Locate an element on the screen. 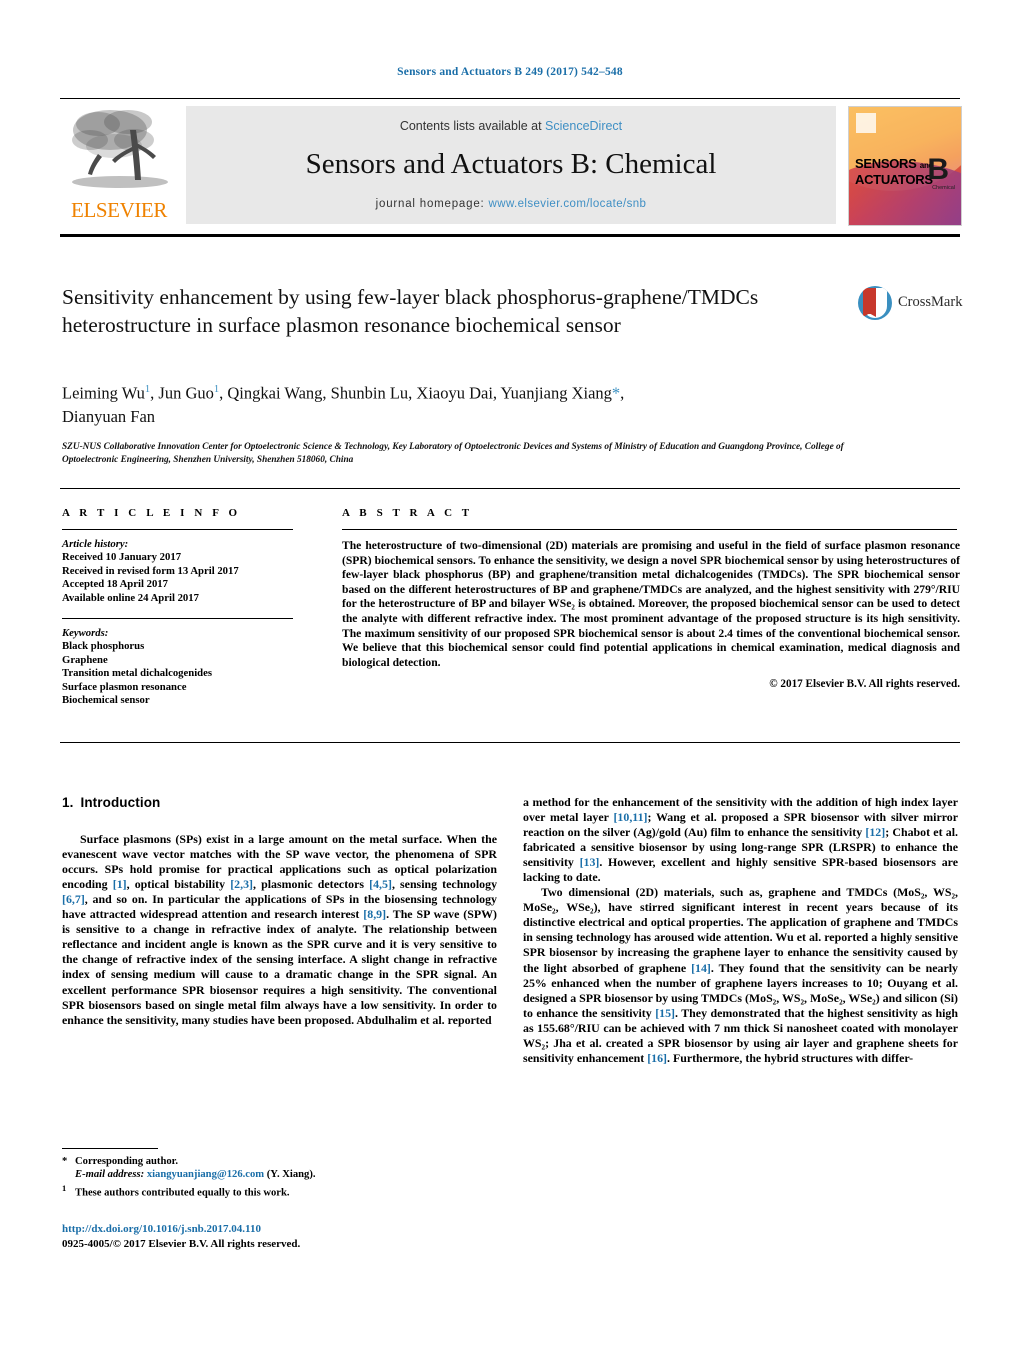 Image resolution: width=1020 pixels, height=1351 pixels. citation-ref: [1] is located at coordinates (120, 884).